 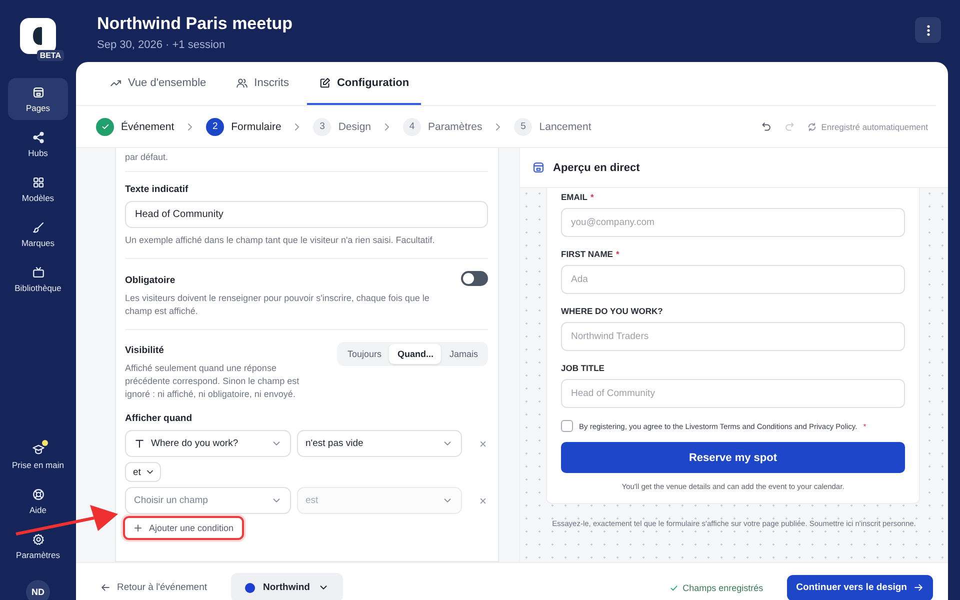 What do you see at coordinates (412, 127) in the screenshot?
I see `step-number-badge: 4` at bounding box center [412, 127].